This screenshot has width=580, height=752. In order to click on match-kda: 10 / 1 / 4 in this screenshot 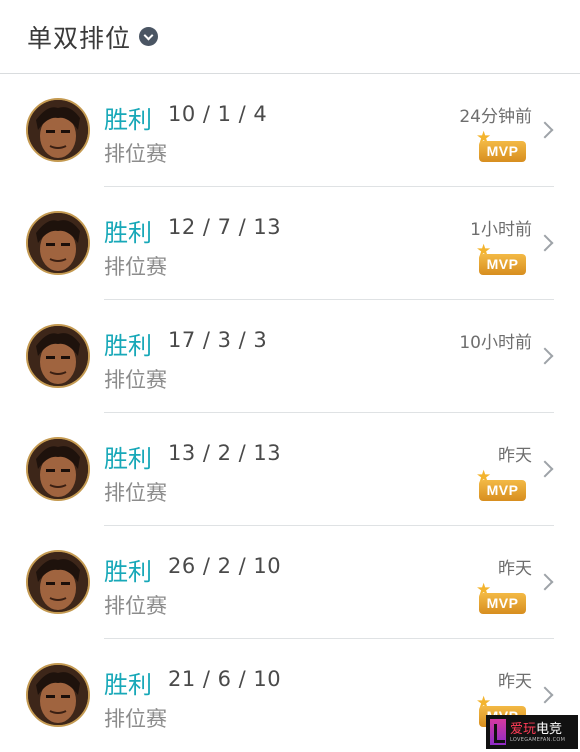, I will do `click(218, 114)`.